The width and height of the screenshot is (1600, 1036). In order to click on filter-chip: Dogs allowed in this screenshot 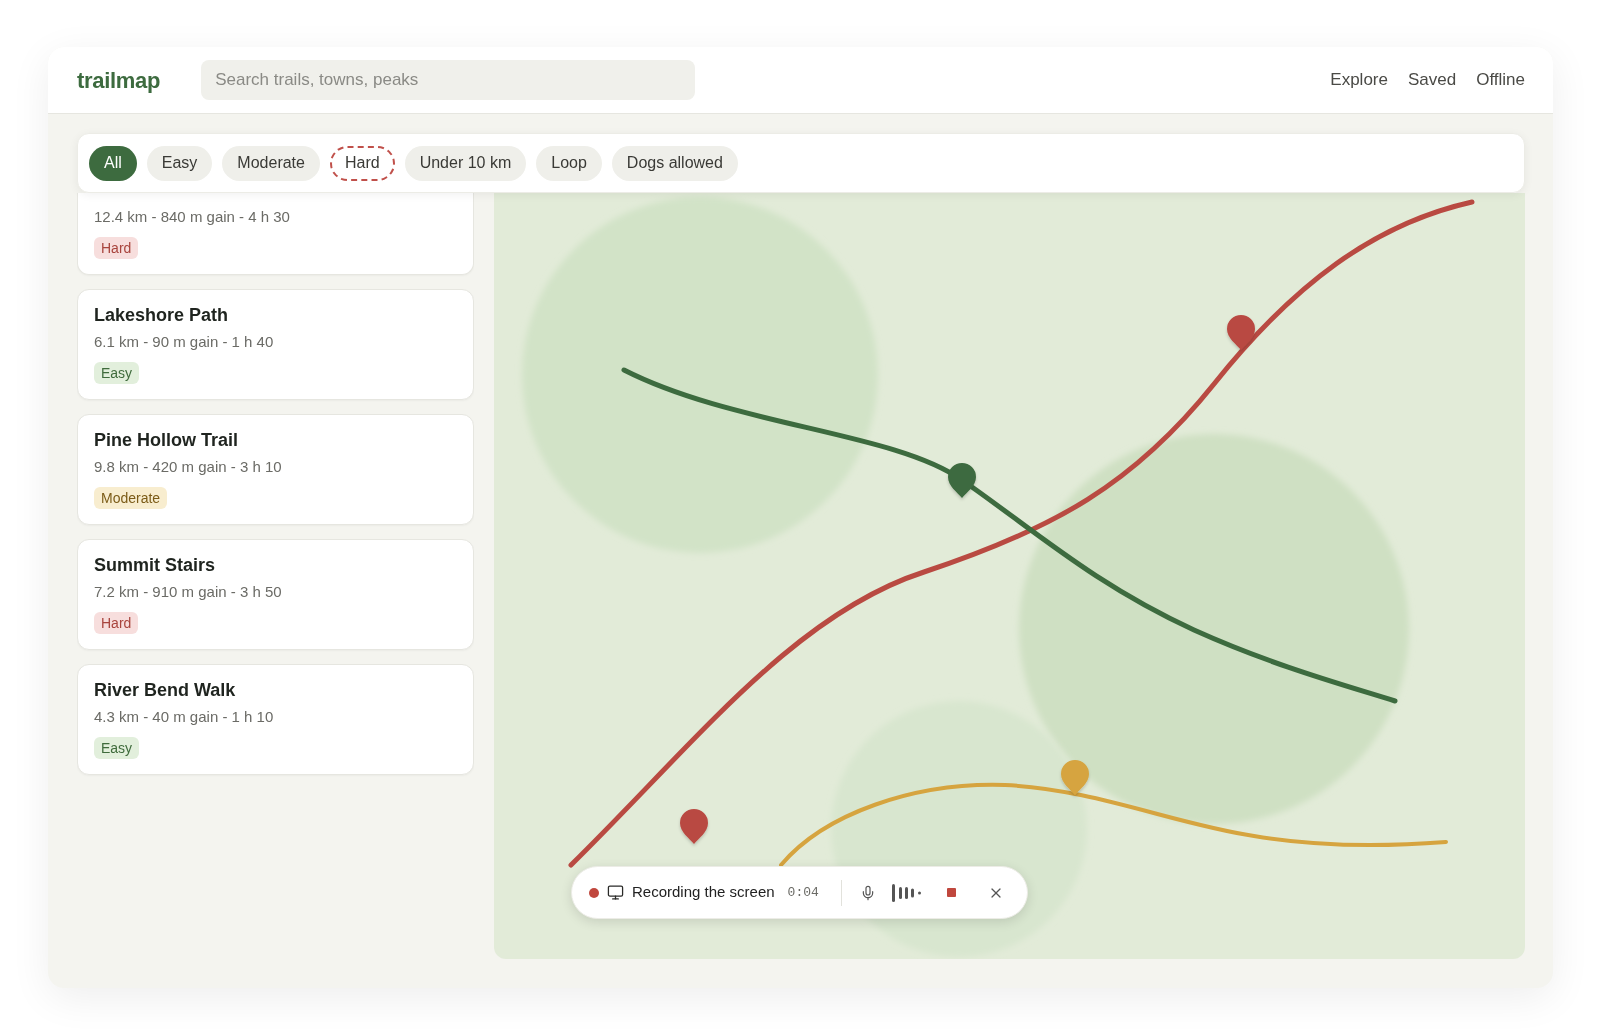, I will do `click(674, 163)`.